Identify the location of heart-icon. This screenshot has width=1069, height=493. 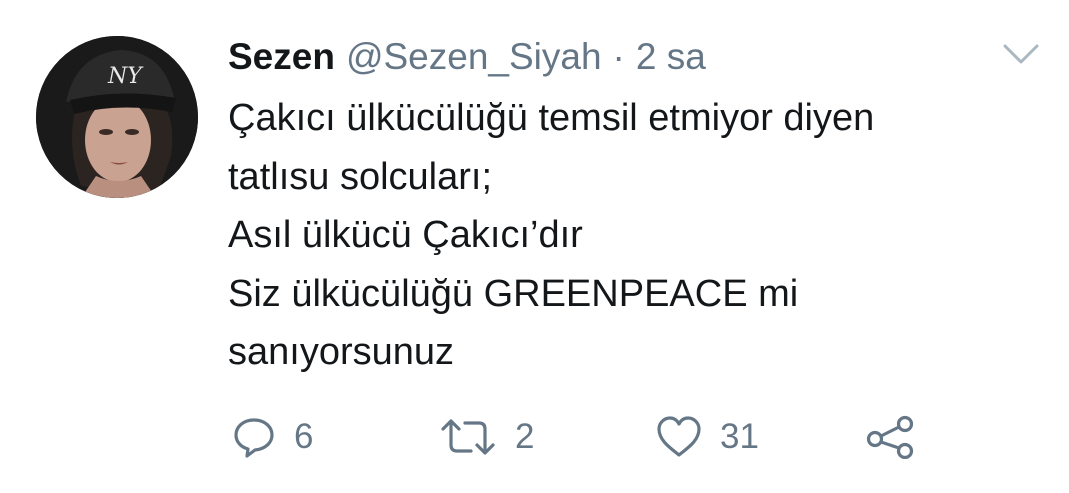
(679, 436).